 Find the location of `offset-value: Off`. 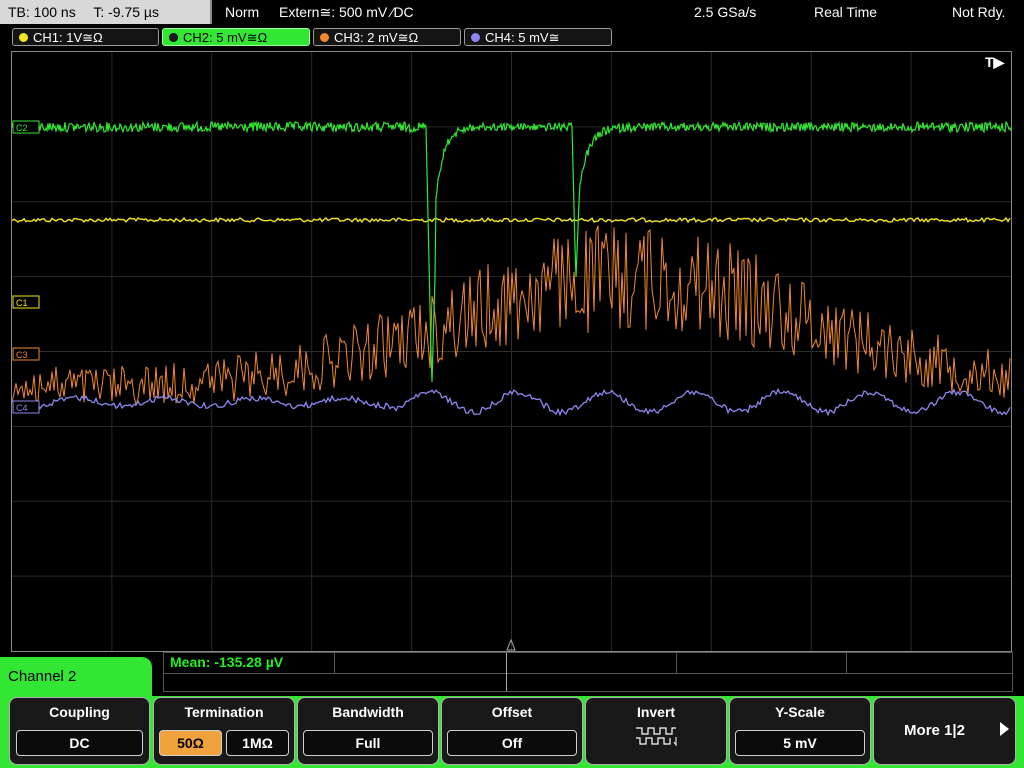

offset-value: Off is located at coordinates (512, 743).